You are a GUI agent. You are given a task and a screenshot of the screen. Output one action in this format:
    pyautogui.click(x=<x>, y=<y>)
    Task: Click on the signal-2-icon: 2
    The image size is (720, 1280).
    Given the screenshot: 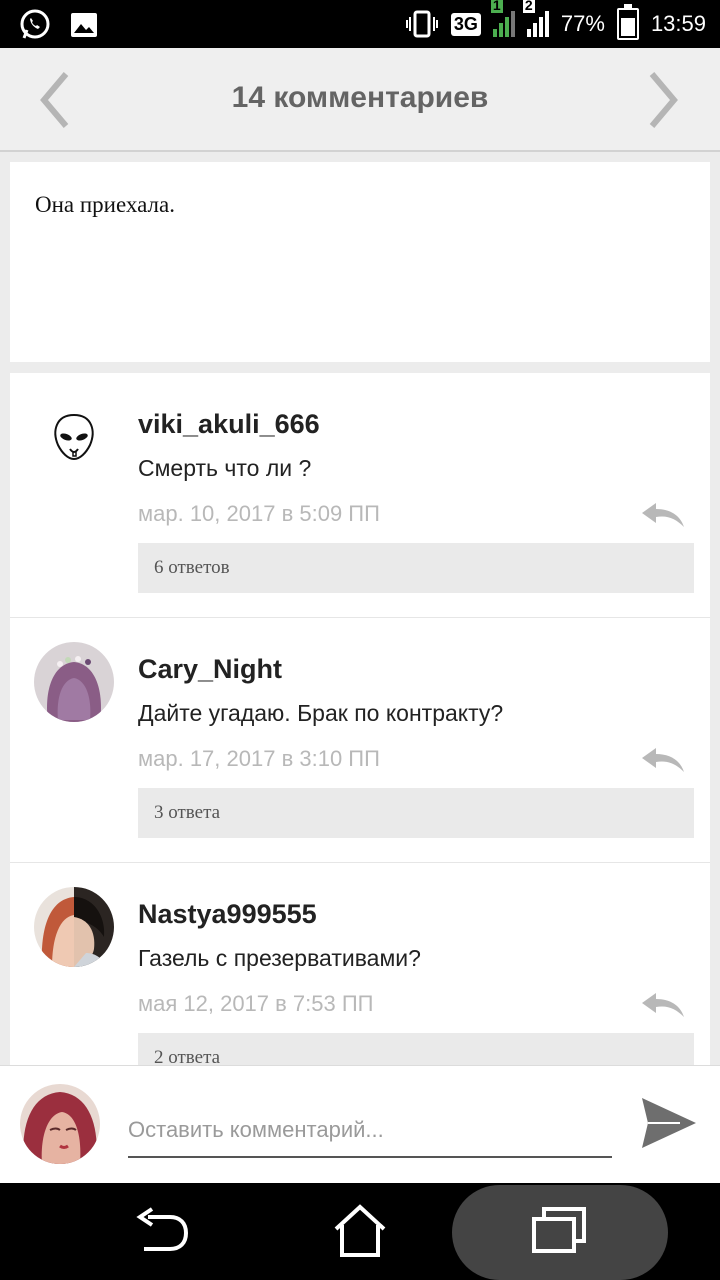 What is the action you would take?
    pyautogui.click(x=535, y=18)
    